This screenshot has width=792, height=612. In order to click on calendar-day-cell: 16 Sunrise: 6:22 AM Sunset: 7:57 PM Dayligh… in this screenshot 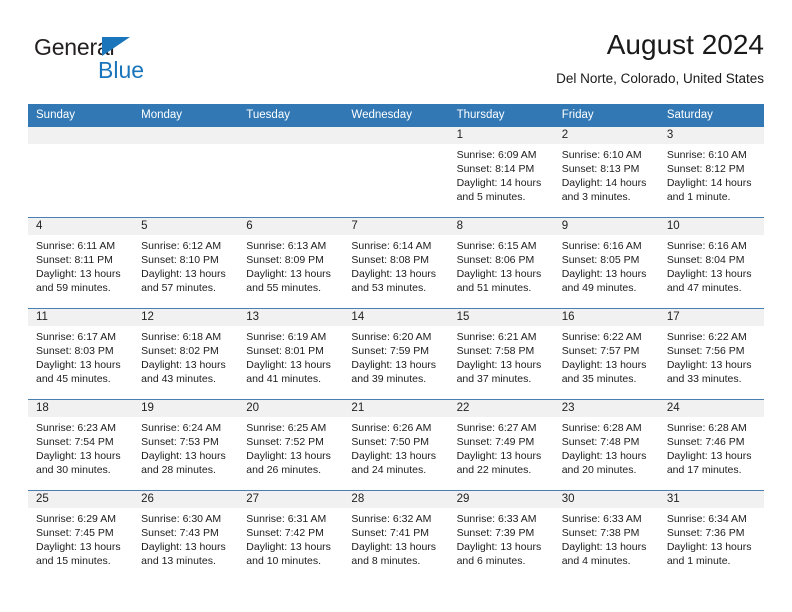, I will do `click(606, 354)`.